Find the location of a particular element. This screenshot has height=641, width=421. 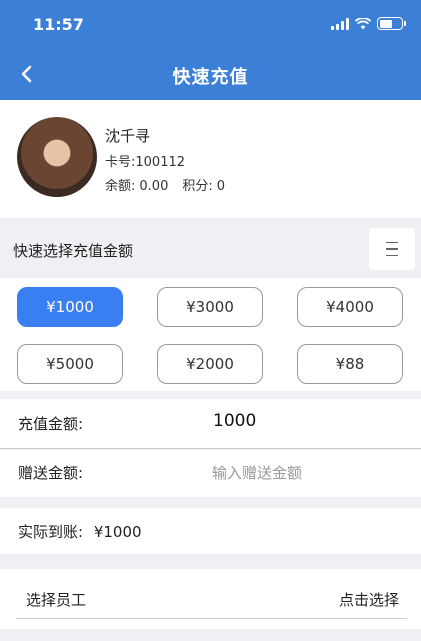

gift-amount-label: 赠送金额: is located at coordinates (51, 473).